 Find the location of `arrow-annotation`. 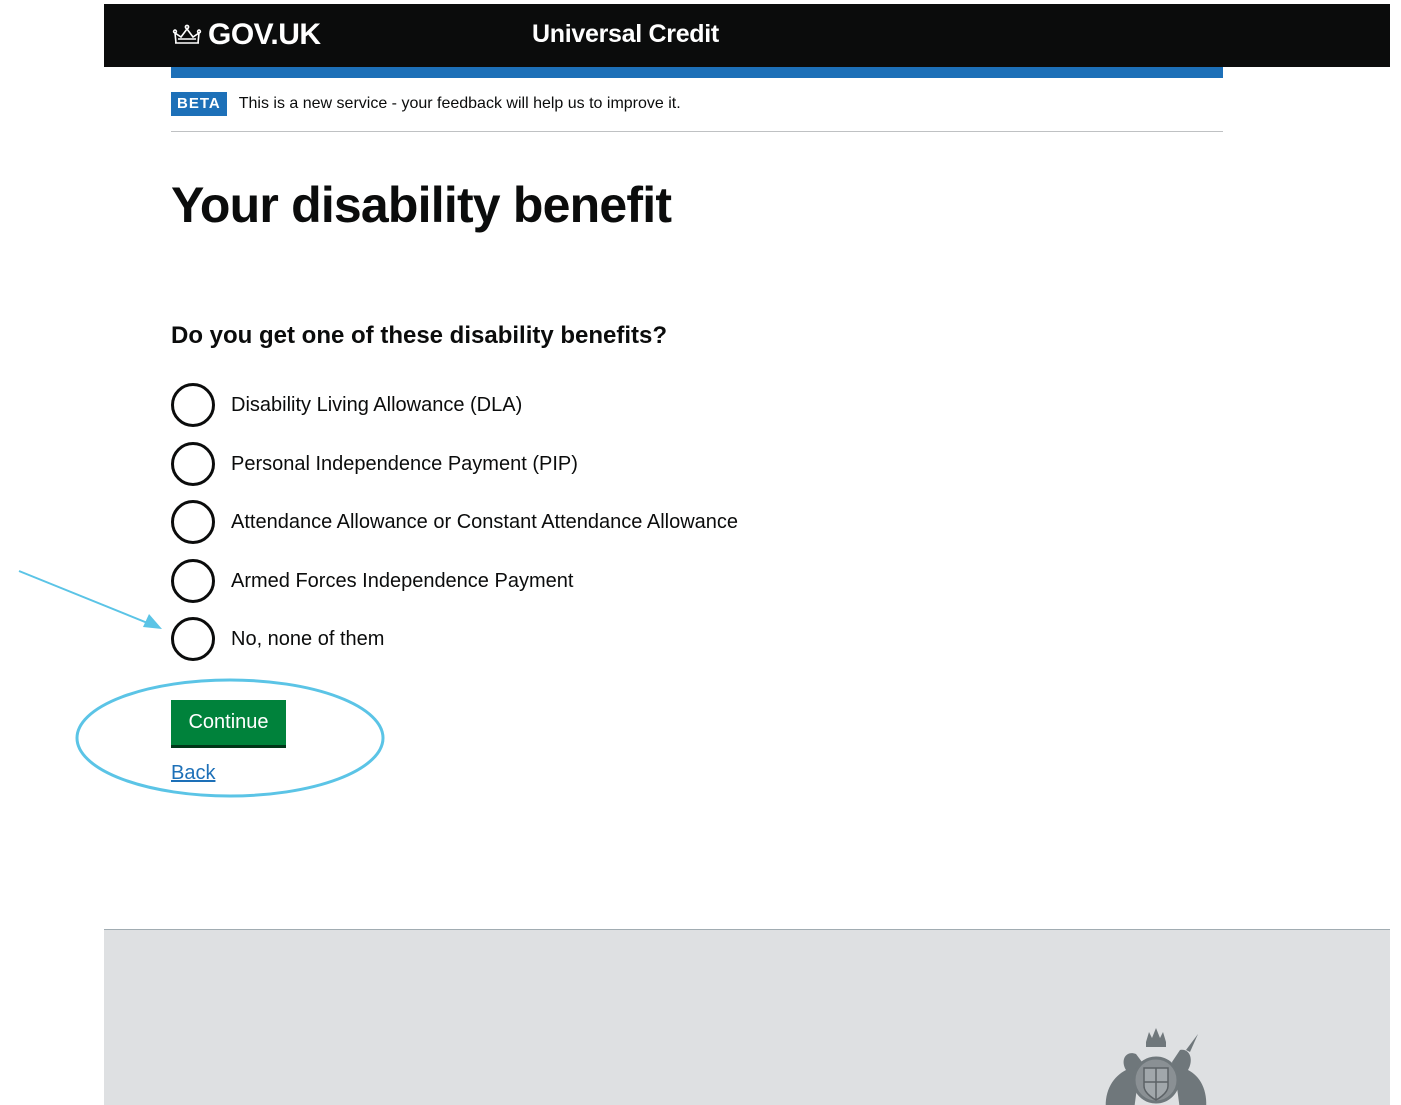

arrow-annotation is located at coordinates (90, 599).